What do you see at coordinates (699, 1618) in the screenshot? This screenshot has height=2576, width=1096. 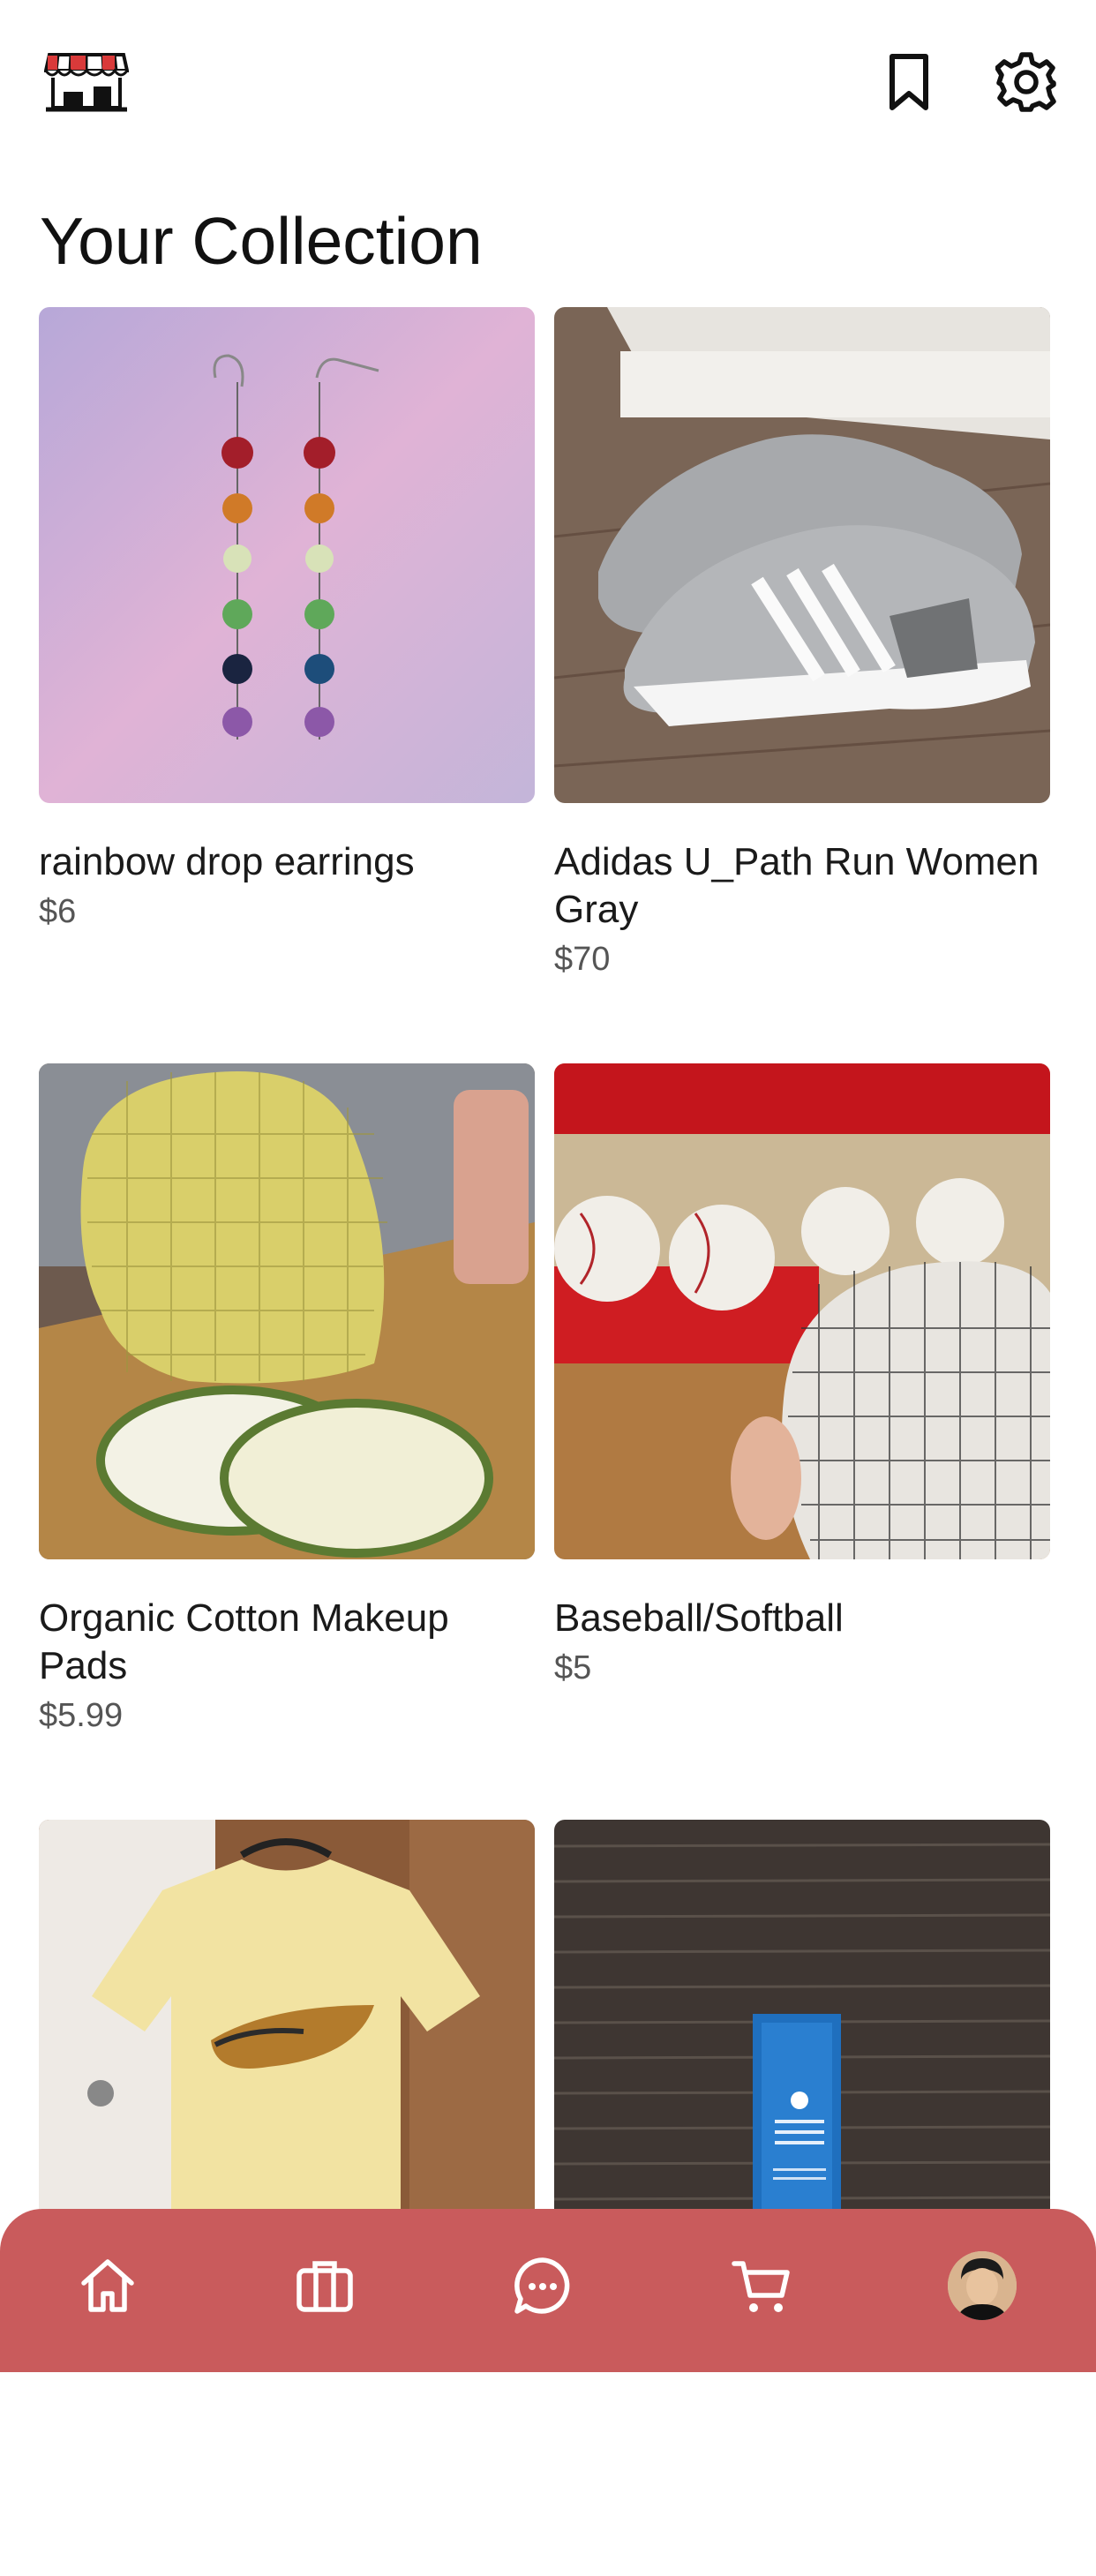 I see `product-name: Baseball/Softball` at bounding box center [699, 1618].